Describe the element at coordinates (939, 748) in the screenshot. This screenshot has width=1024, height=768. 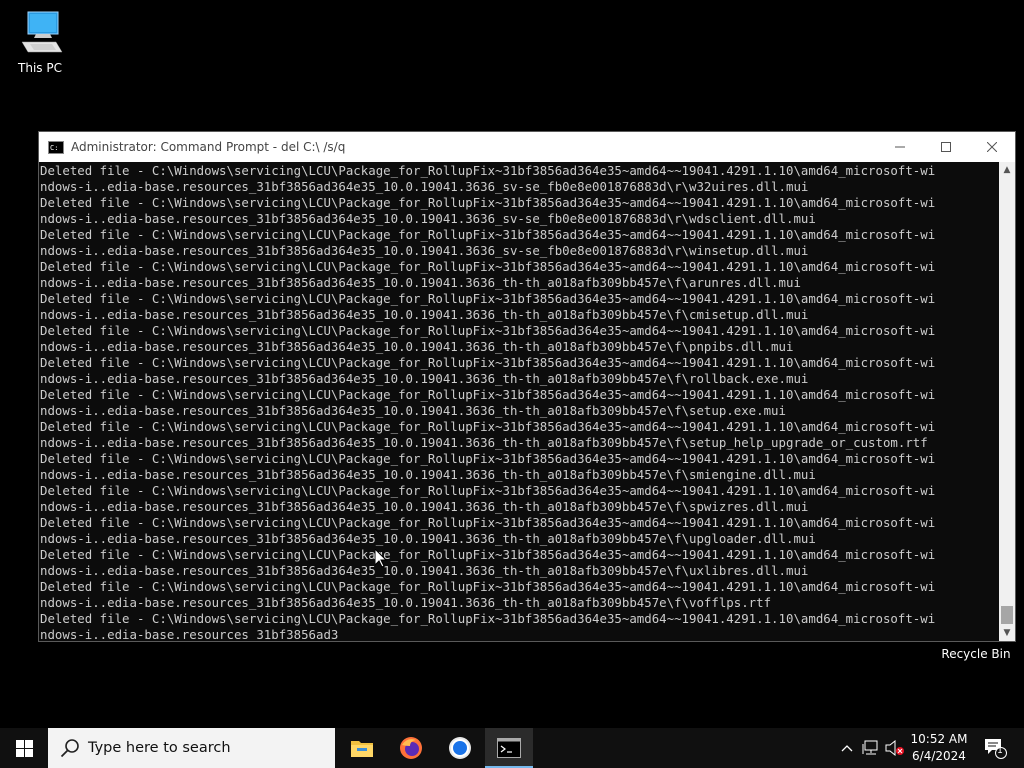
I see `taskbar-clock: 10:52 AM 6/4/2024` at that location.